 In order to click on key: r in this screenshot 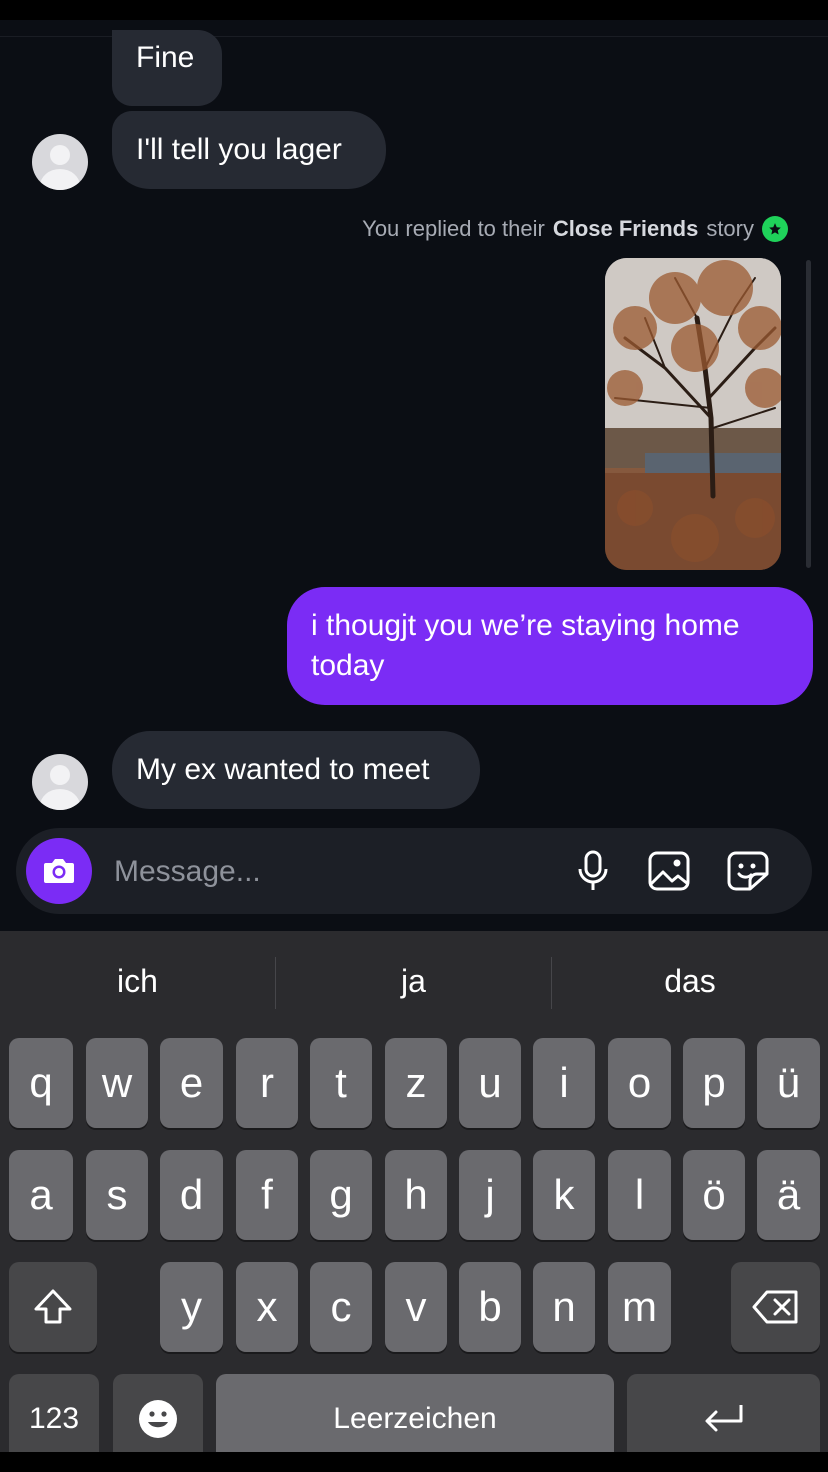, I will do `click(267, 1083)`.